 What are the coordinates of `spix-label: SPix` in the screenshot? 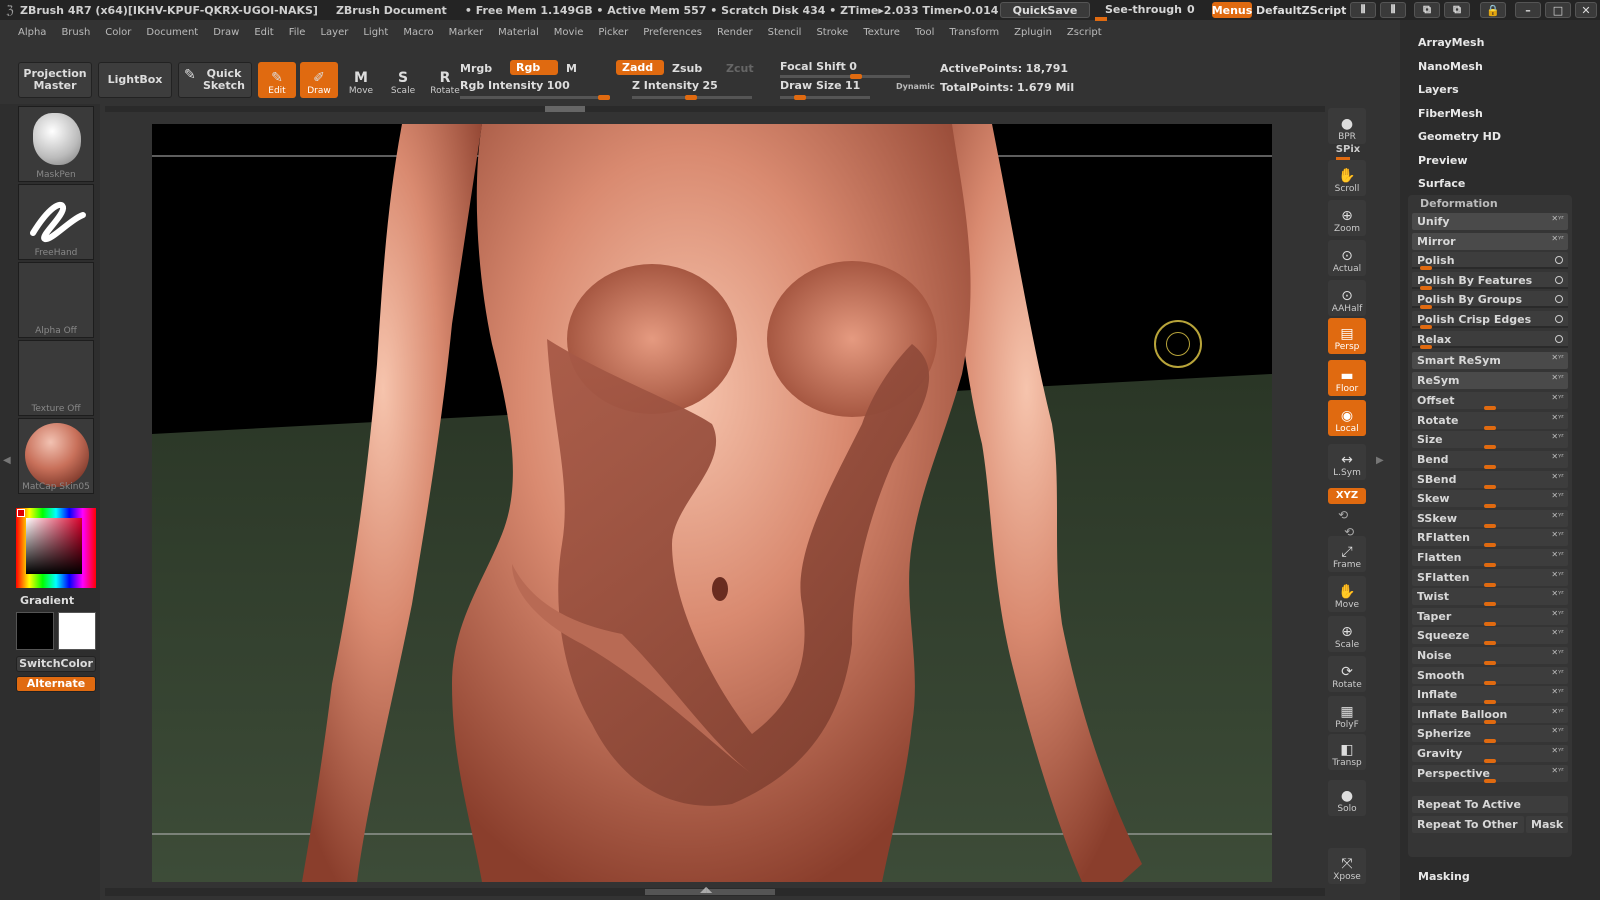 It's located at (1348, 149).